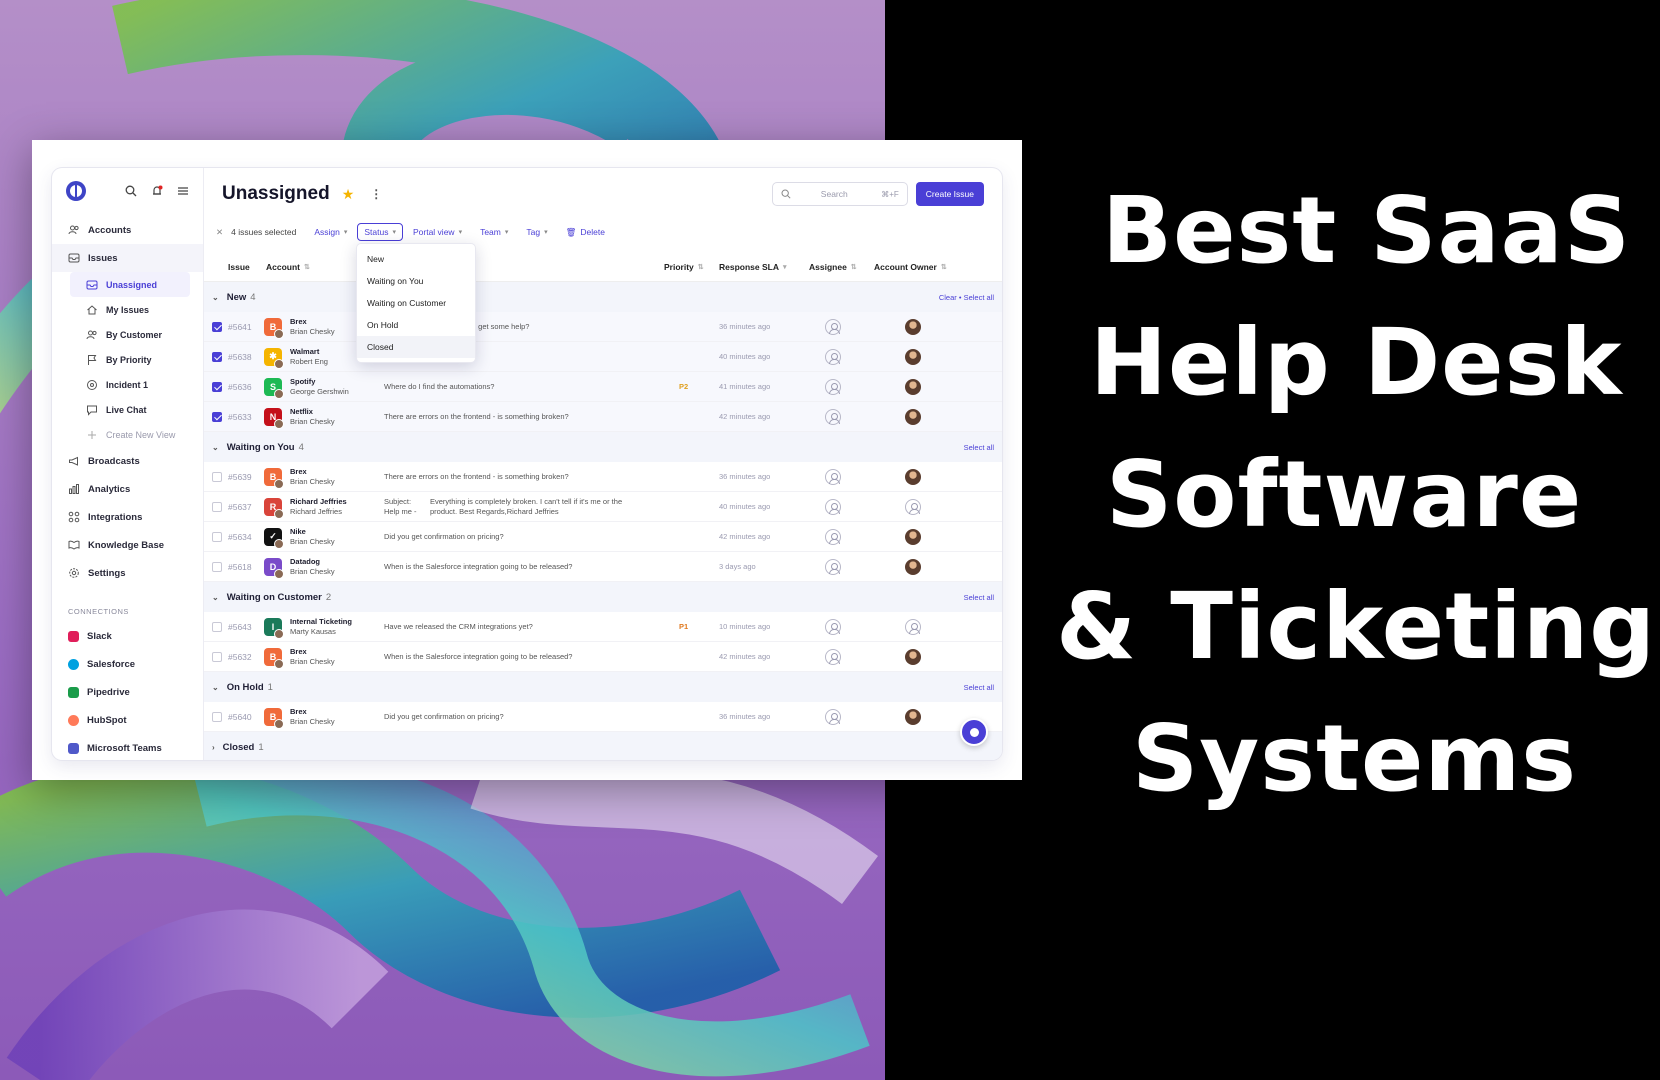 The image size is (1660, 1080). I want to click on sidebar-view-live-chat: Live Chat, so click(127, 409).